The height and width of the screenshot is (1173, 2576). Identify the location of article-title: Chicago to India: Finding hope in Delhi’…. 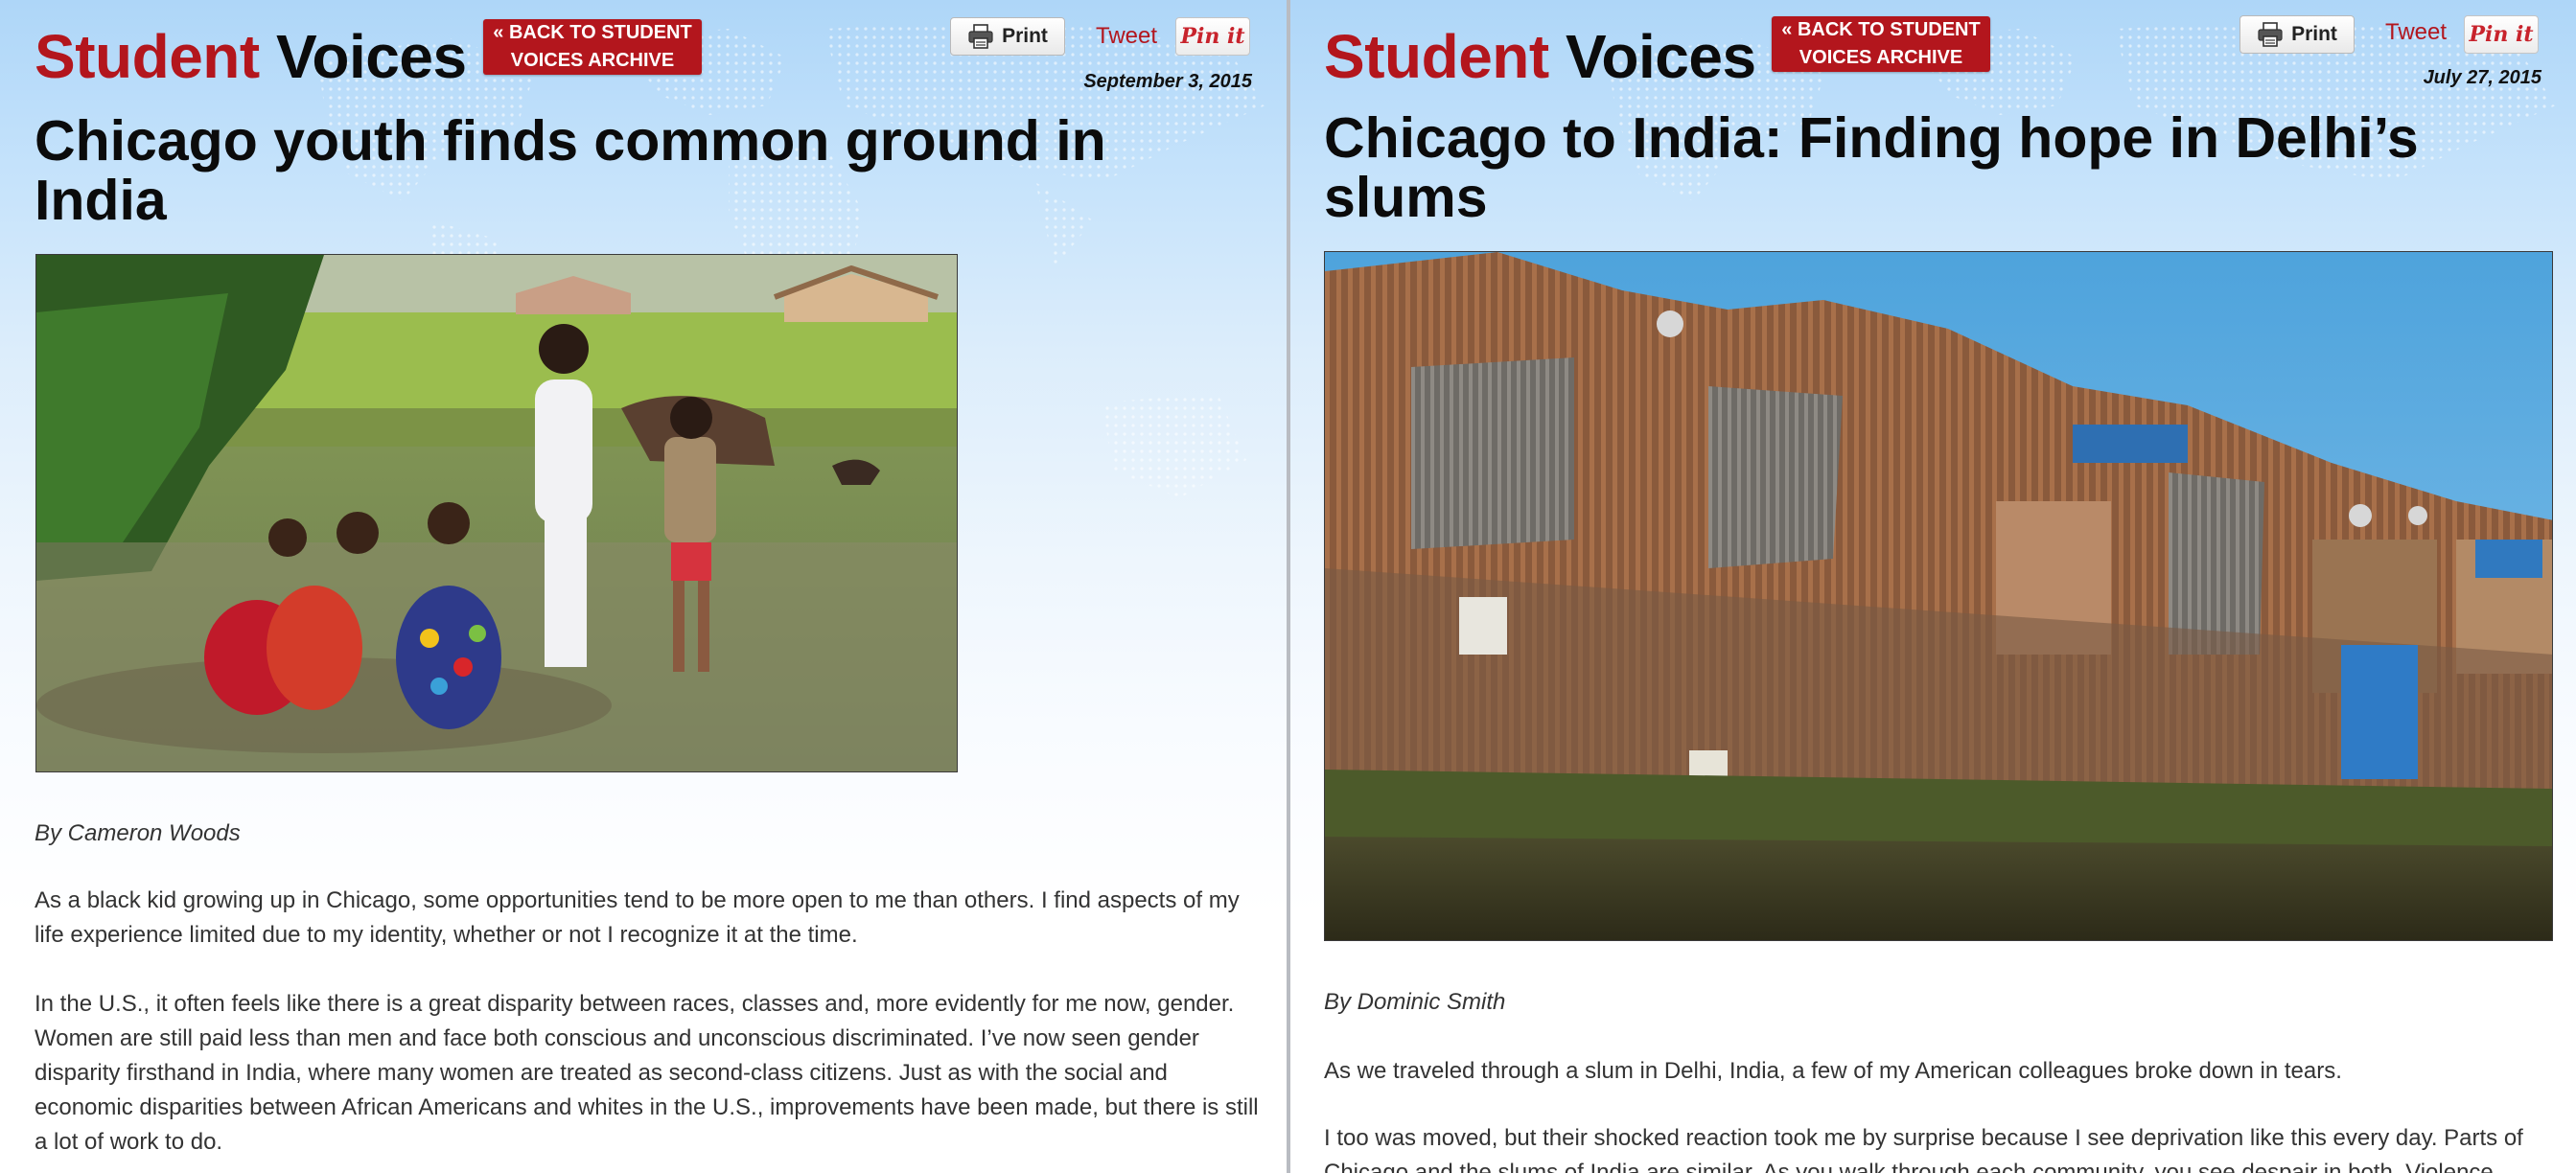
(1872, 167).